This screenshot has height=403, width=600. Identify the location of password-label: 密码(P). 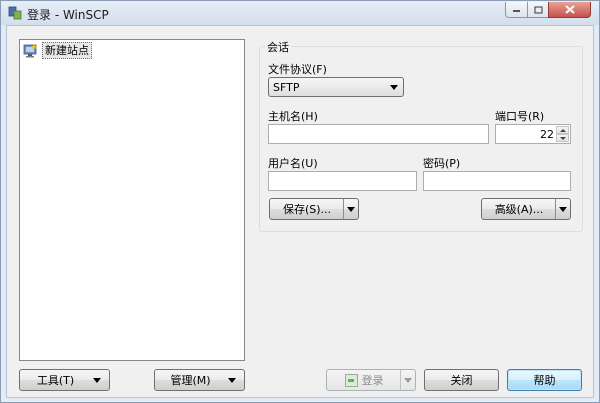
(442, 163).